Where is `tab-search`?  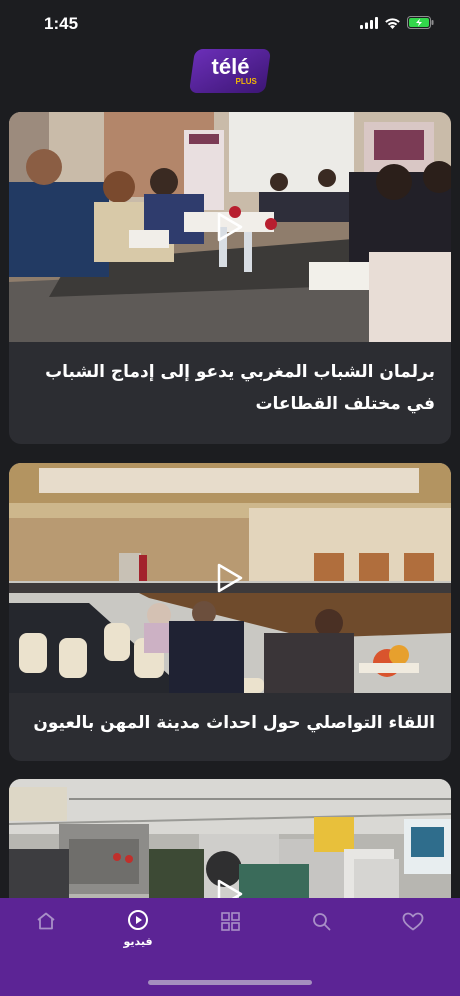
tab-search is located at coordinates (321, 928).